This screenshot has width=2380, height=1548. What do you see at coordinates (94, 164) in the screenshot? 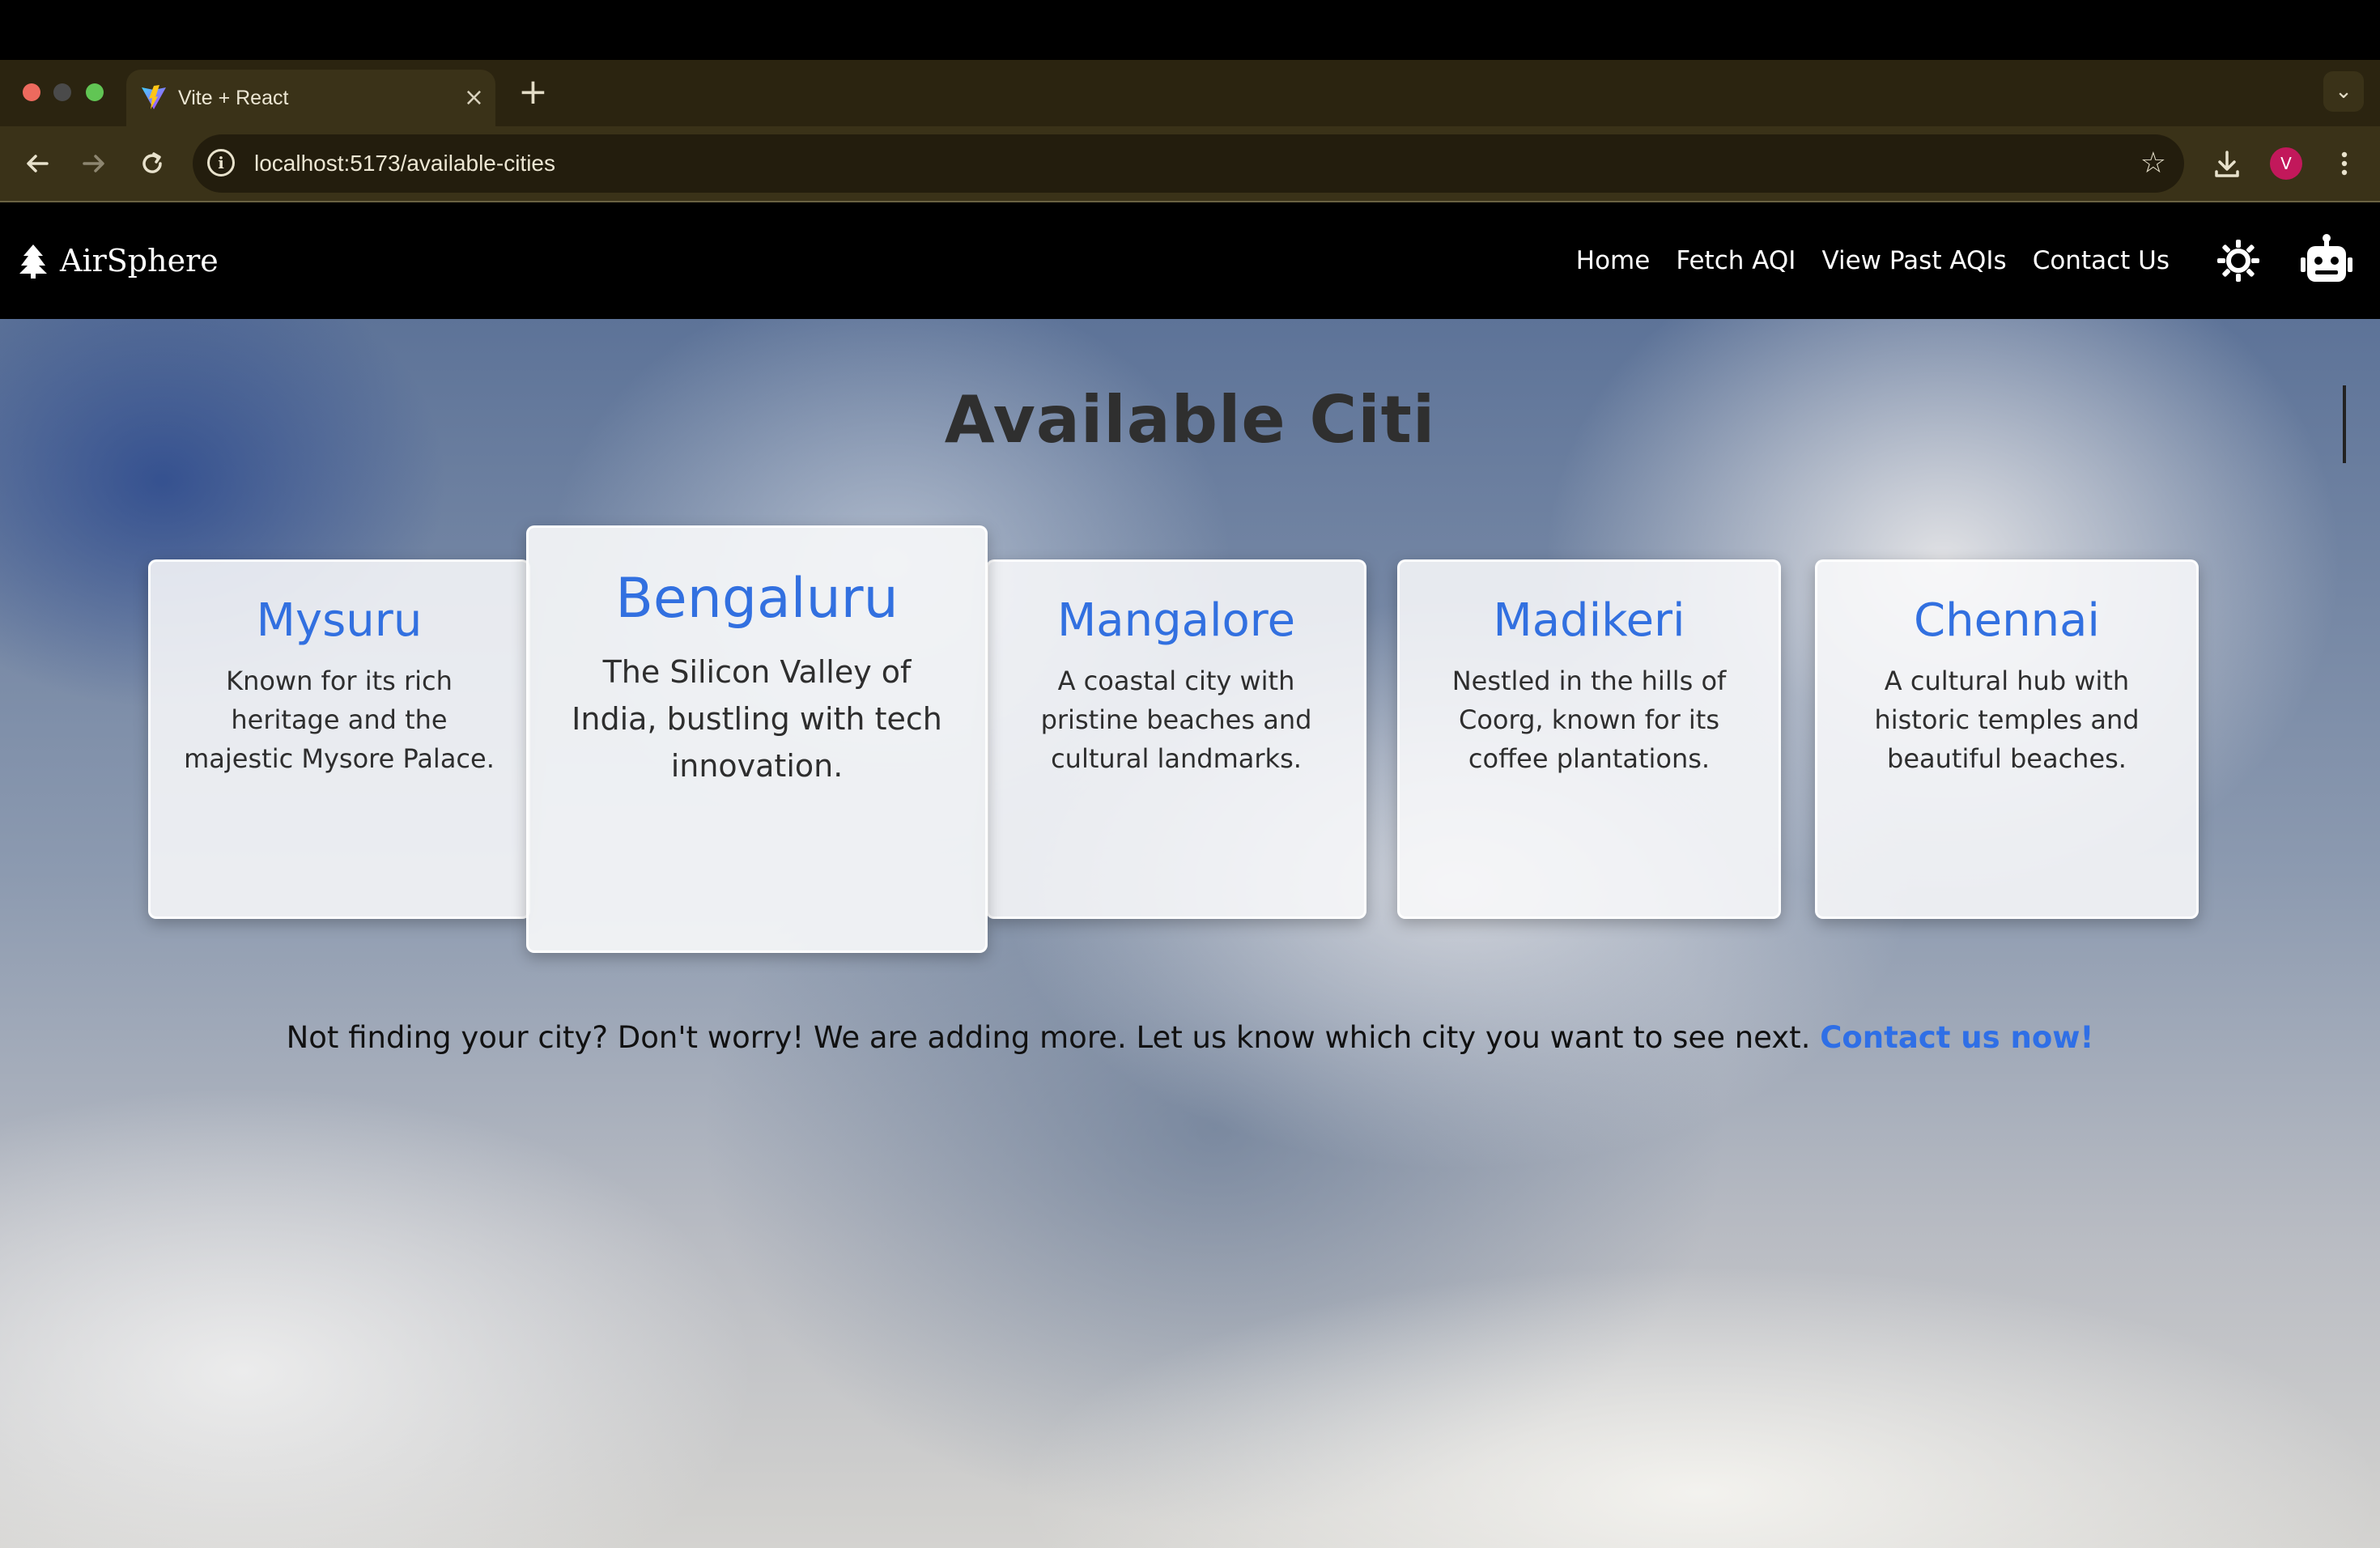
I see `forward-icon` at bounding box center [94, 164].